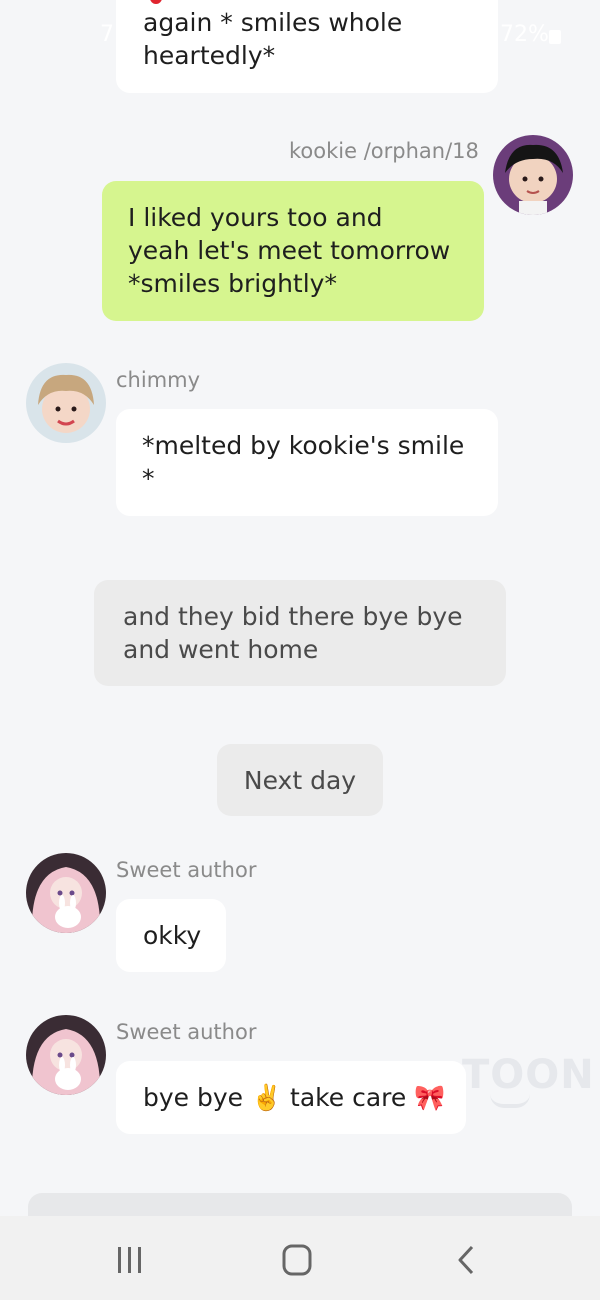 The image size is (600, 1300). Describe the element at coordinates (524, 34) in the screenshot. I see `status-battery: 72%` at that location.